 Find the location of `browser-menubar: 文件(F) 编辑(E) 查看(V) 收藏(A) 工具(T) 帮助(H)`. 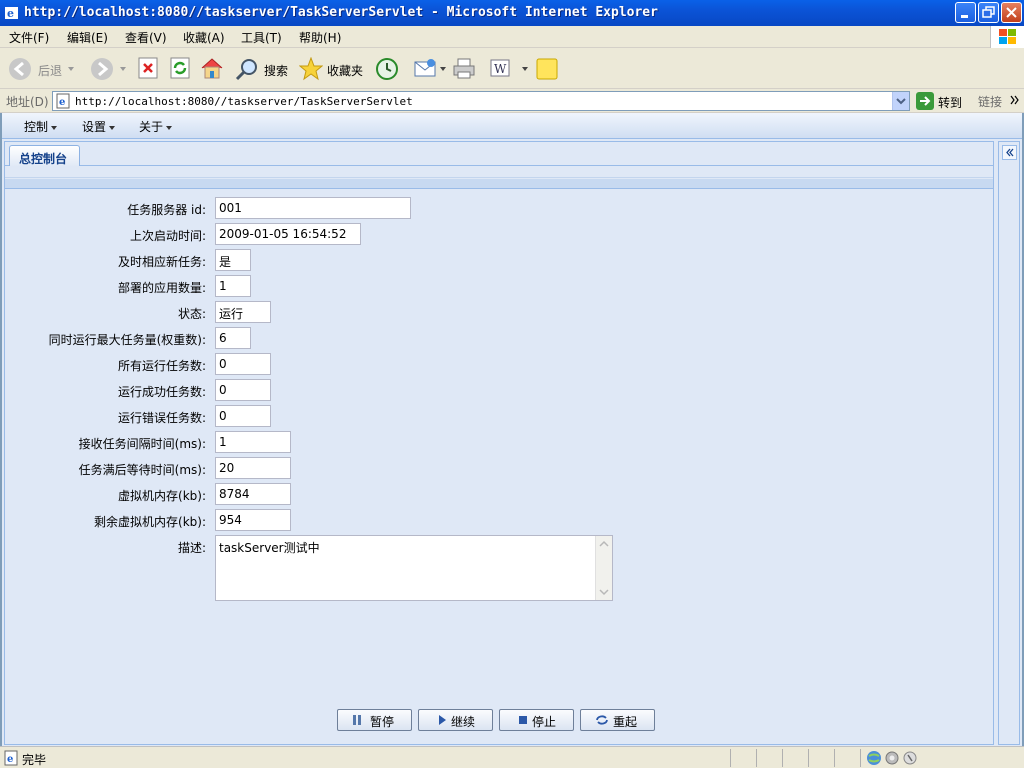

browser-menubar: 文件(F) 编辑(E) 查看(V) 收藏(A) 工具(T) 帮助(H) is located at coordinates (512, 37).